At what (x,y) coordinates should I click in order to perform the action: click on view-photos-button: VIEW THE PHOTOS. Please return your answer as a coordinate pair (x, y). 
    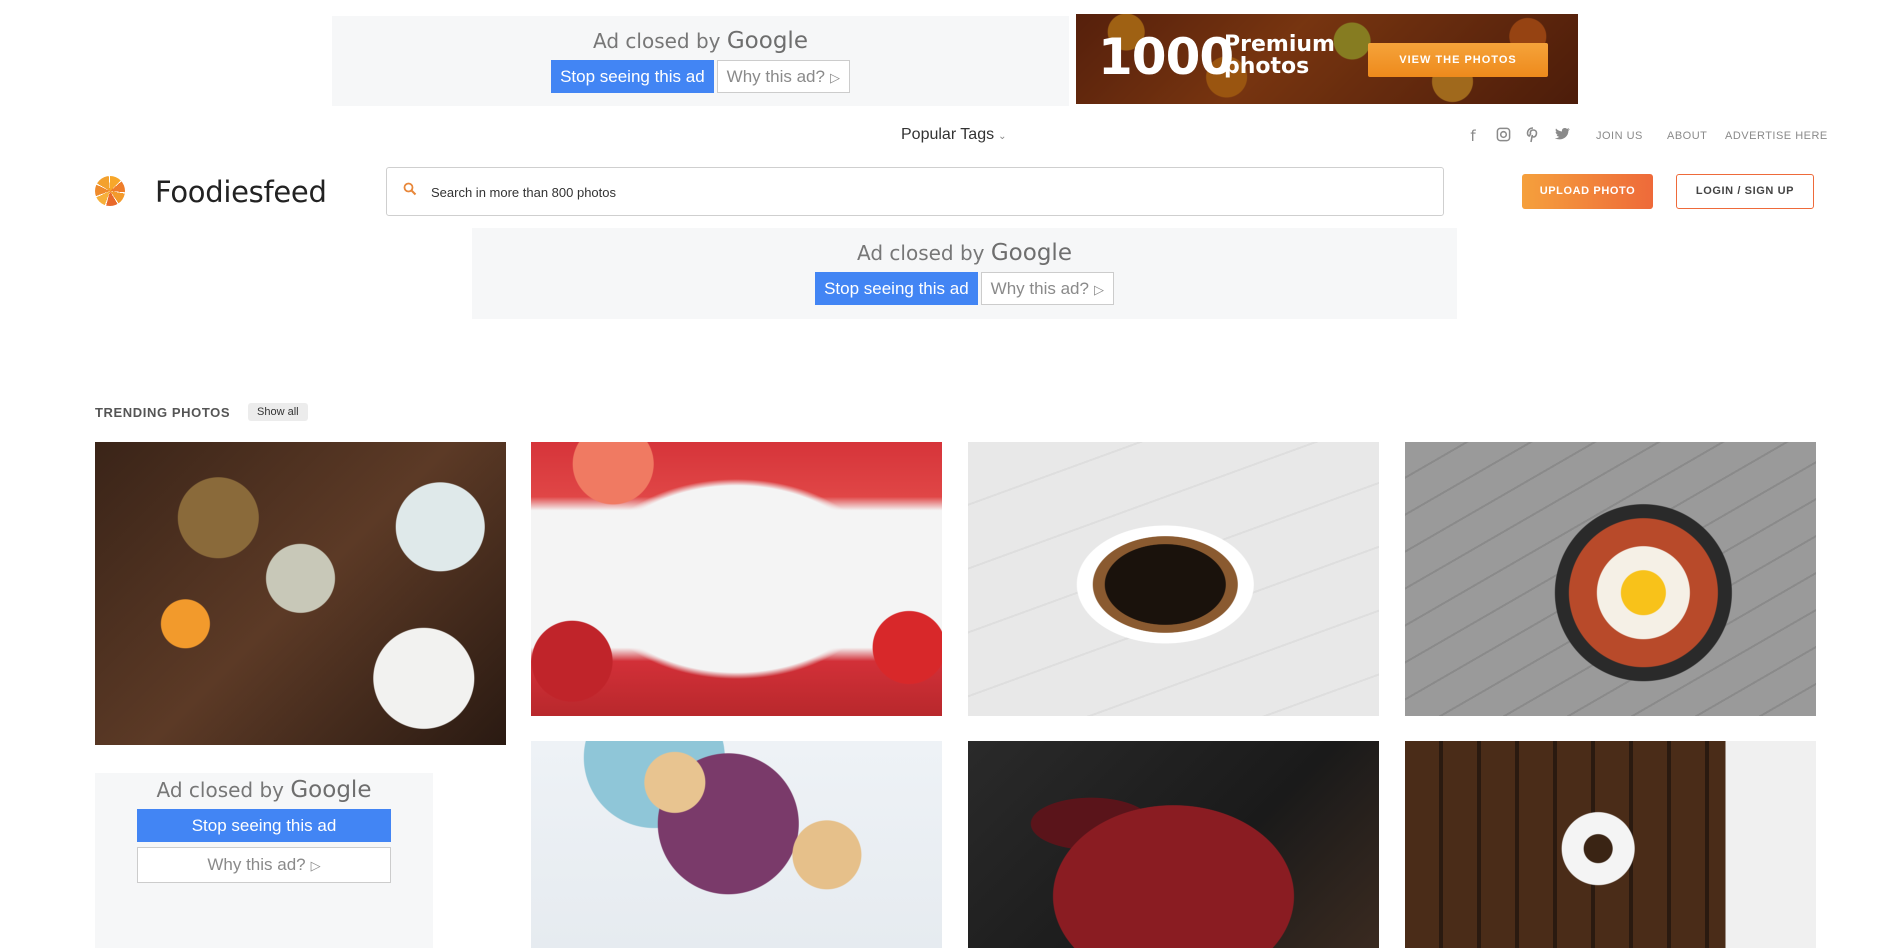
    Looking at the image, I should click on (1458, 60).